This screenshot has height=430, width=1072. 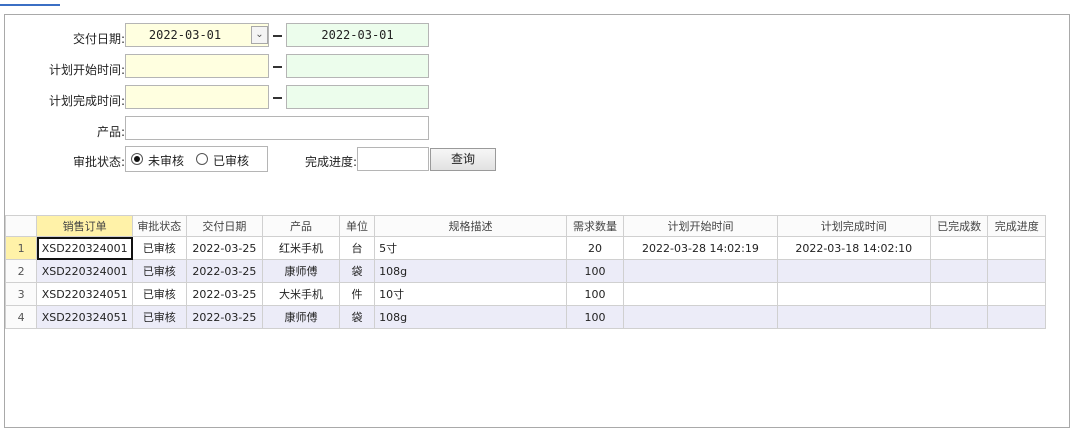 What do you see at coordinates (853, 248) in the screenshot?
I see `cell-plan-finish: 2022-03-18 14:02:10` at bounding box center [853, 248].